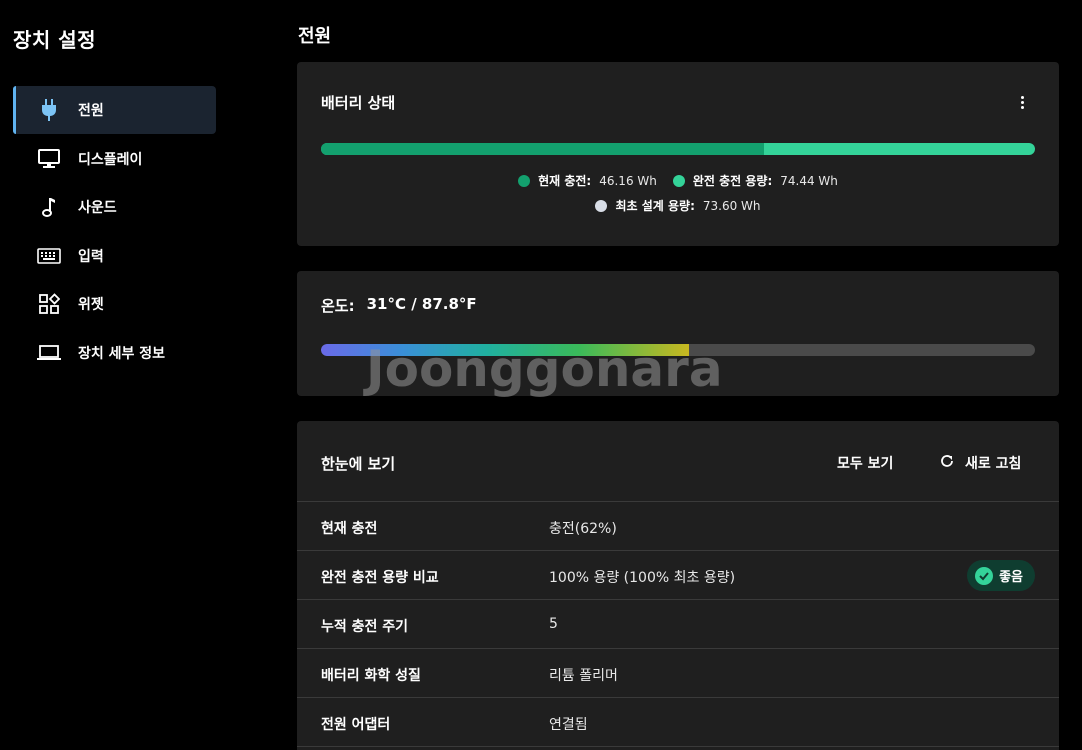 The image size is (1082, 750). I want to click on battery-card-title: 배터리 상태, so click(358, 103).